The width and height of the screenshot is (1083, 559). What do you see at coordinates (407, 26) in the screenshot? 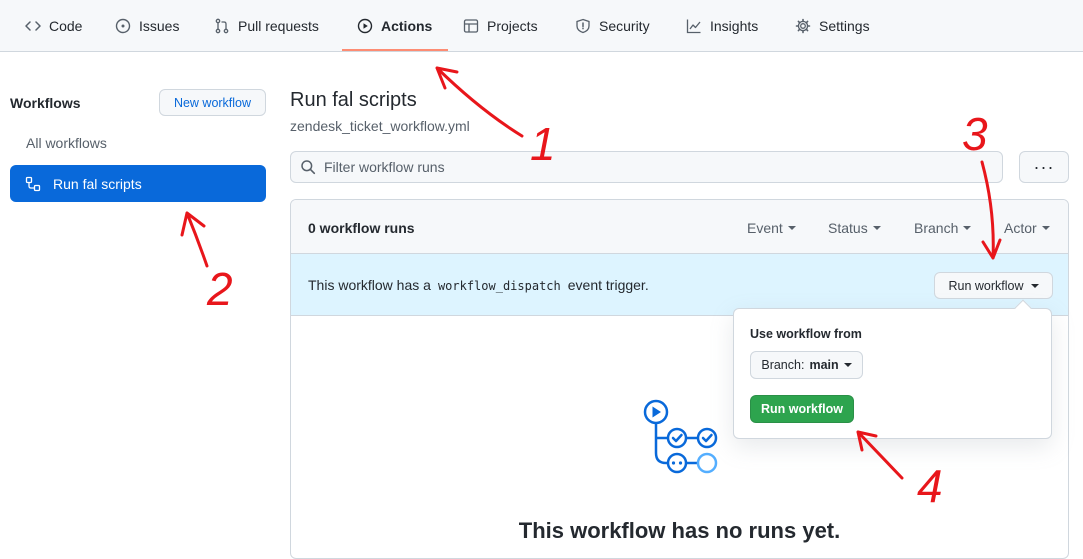
I see `tab-label: Actions` at bounding box center [407, 26].